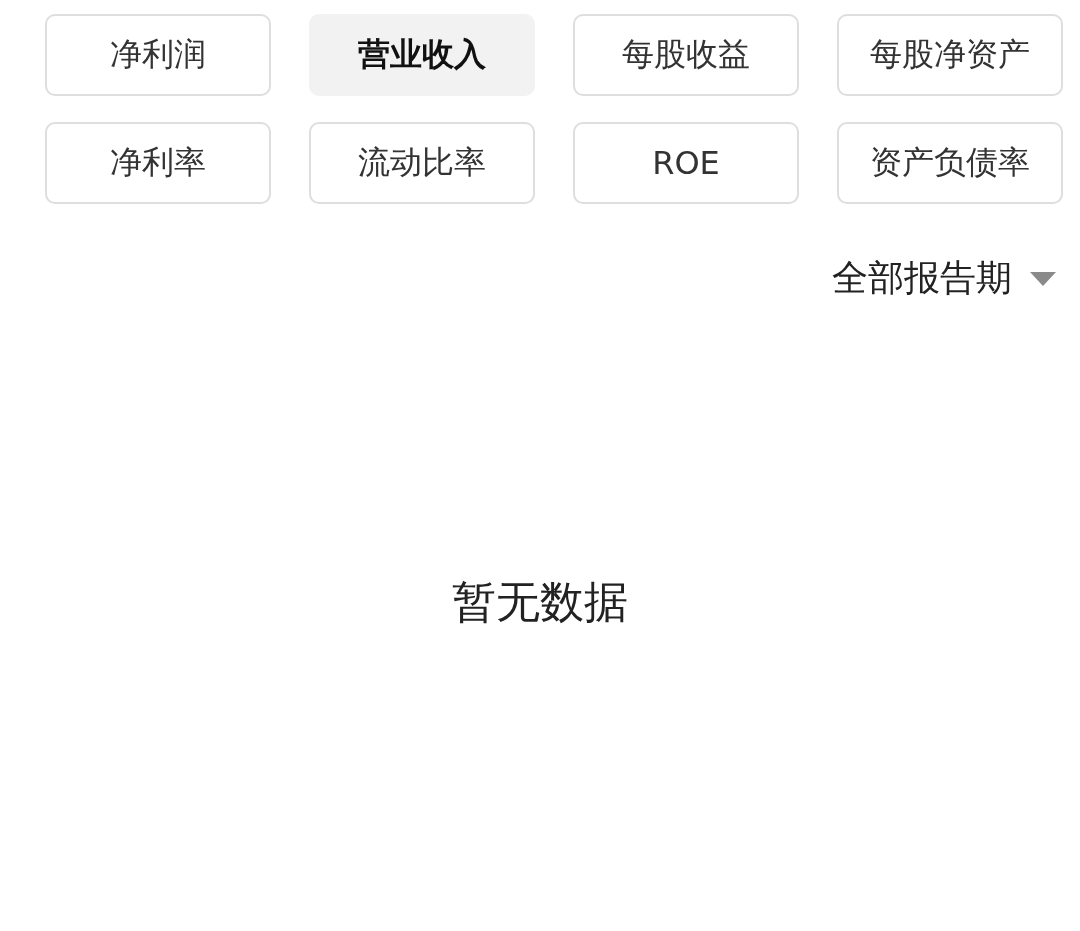 The width and height of the screenshot is (1080, 931). I want to click on metric-tab: 流动比率, so click(422, 163).